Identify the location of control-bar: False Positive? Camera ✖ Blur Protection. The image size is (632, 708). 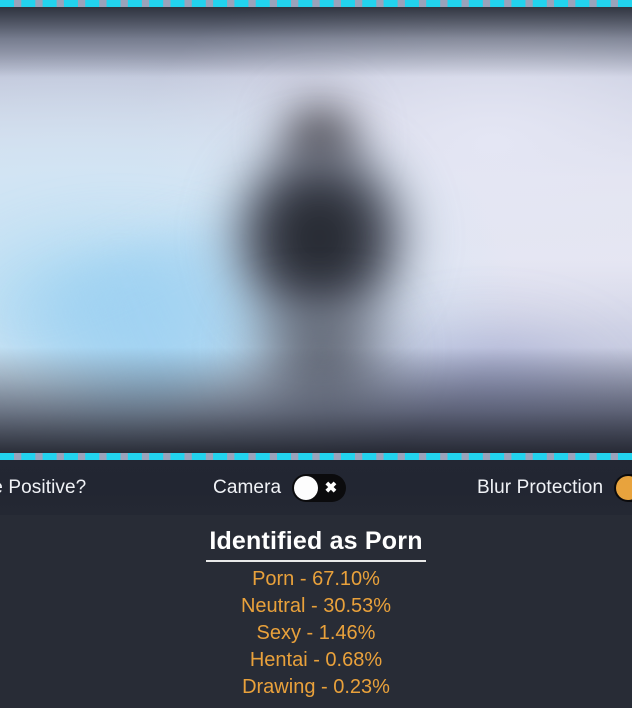
(316, 487).